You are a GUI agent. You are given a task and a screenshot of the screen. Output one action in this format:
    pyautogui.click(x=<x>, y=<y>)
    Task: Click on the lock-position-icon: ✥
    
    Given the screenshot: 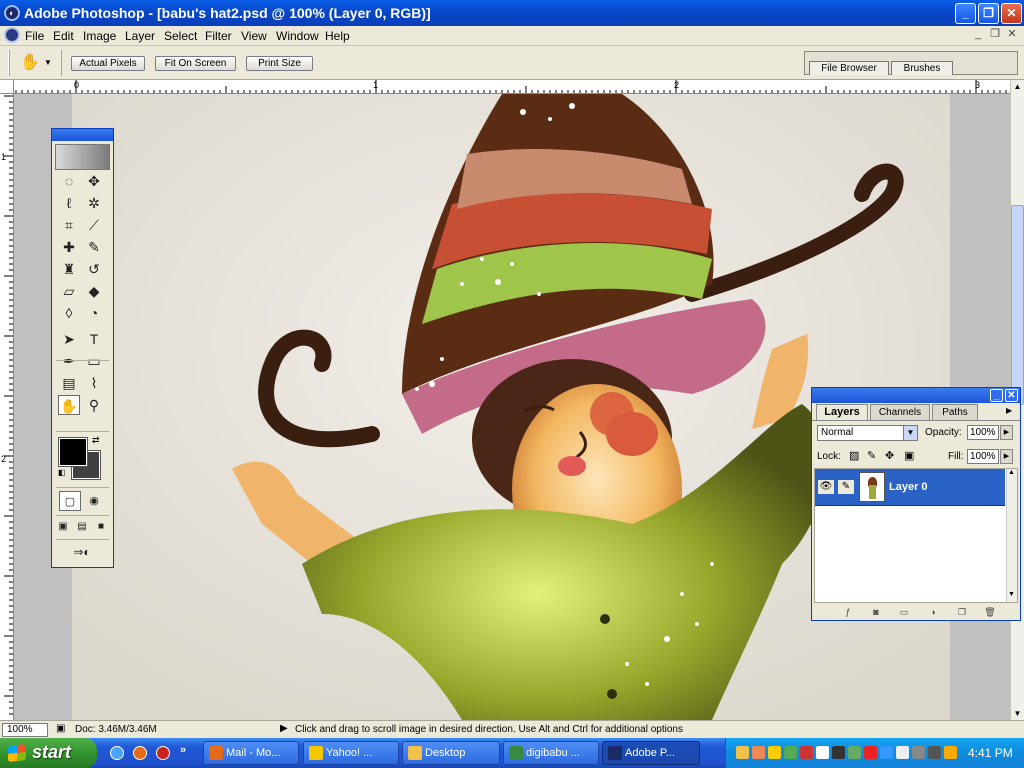 What is the action you would take?
    pyautogui.click(x=889, y=455)
    